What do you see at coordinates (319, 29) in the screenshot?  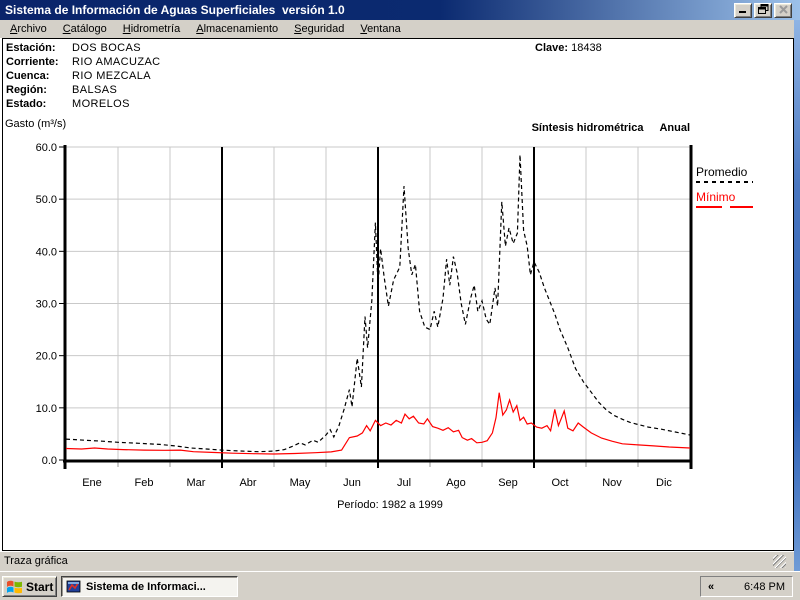 I see `menu-item-seguridad: Seguridad` at bounding box center [319, 29].